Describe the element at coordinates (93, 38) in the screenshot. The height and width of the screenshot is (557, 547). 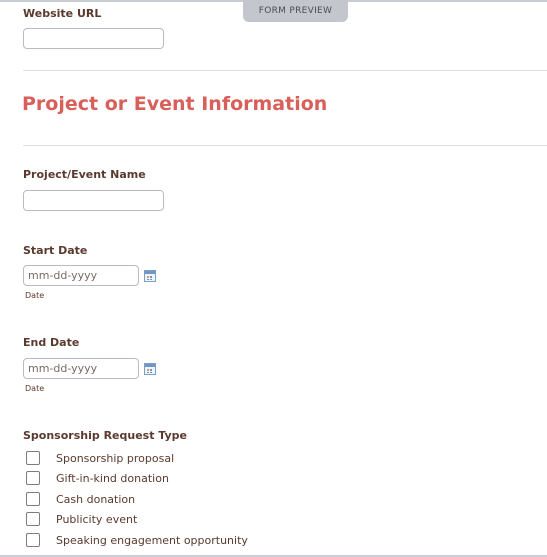
I see `website-url-input` at that location.